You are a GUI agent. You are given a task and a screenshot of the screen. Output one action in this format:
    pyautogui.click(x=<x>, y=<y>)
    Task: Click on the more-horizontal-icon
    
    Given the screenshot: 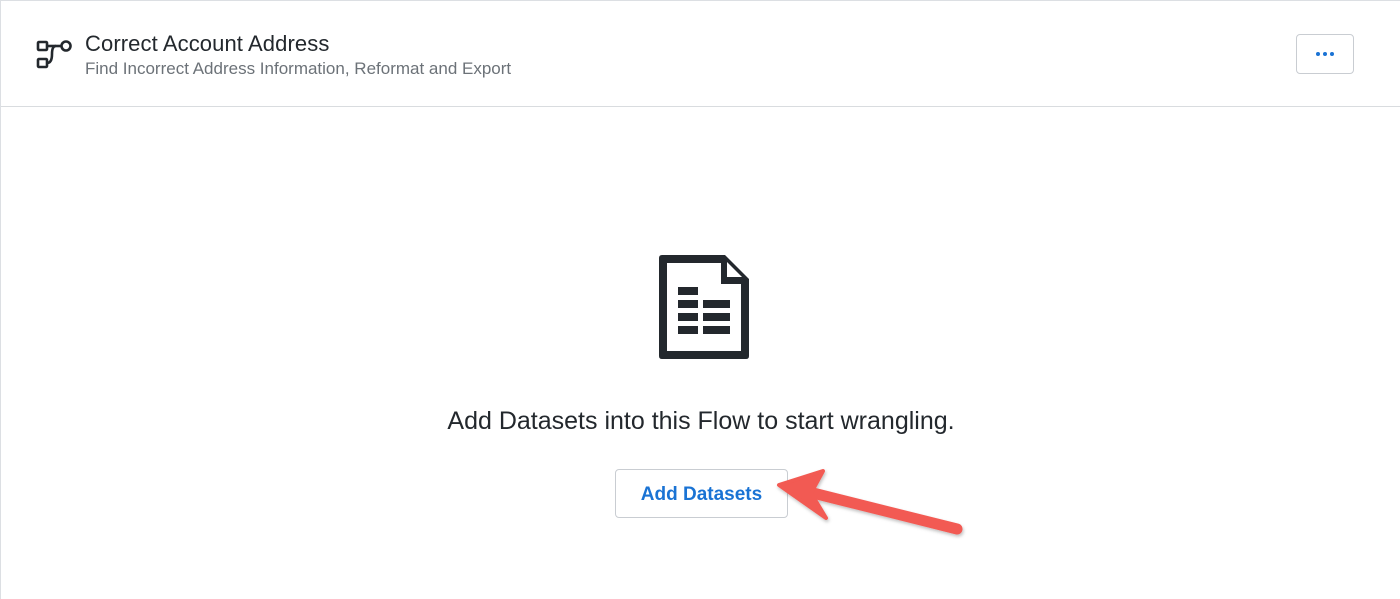 What is the action you would take?
    pyautogui.click(x=1325, y=54)
    